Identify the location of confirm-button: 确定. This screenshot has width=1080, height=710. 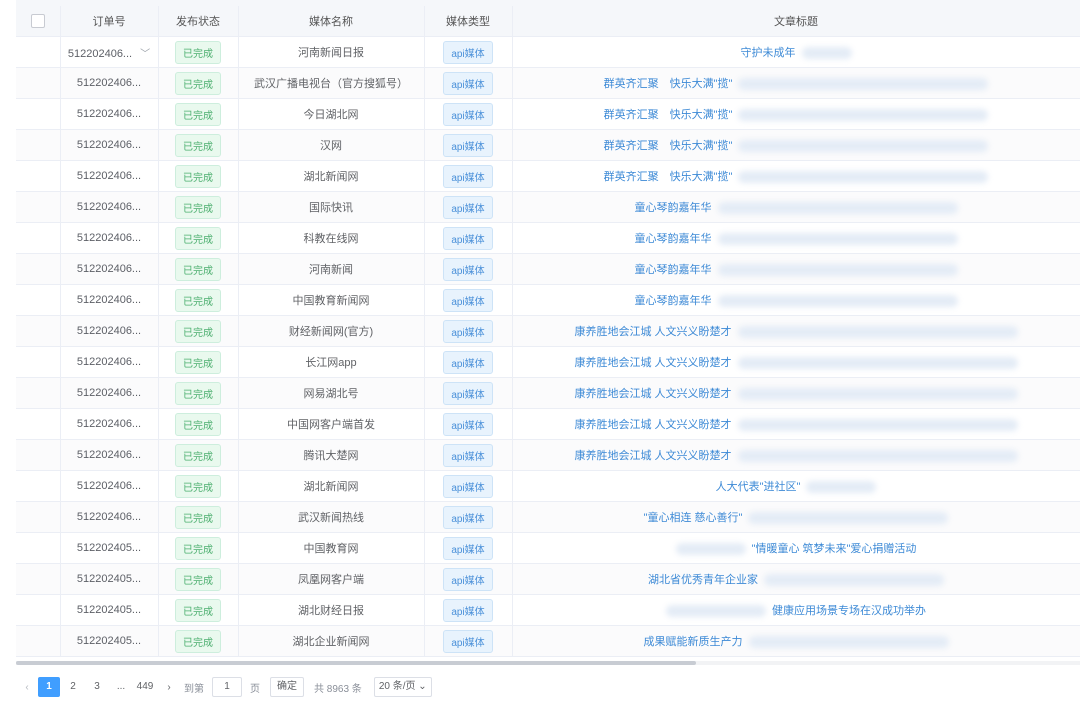
(287, 687).